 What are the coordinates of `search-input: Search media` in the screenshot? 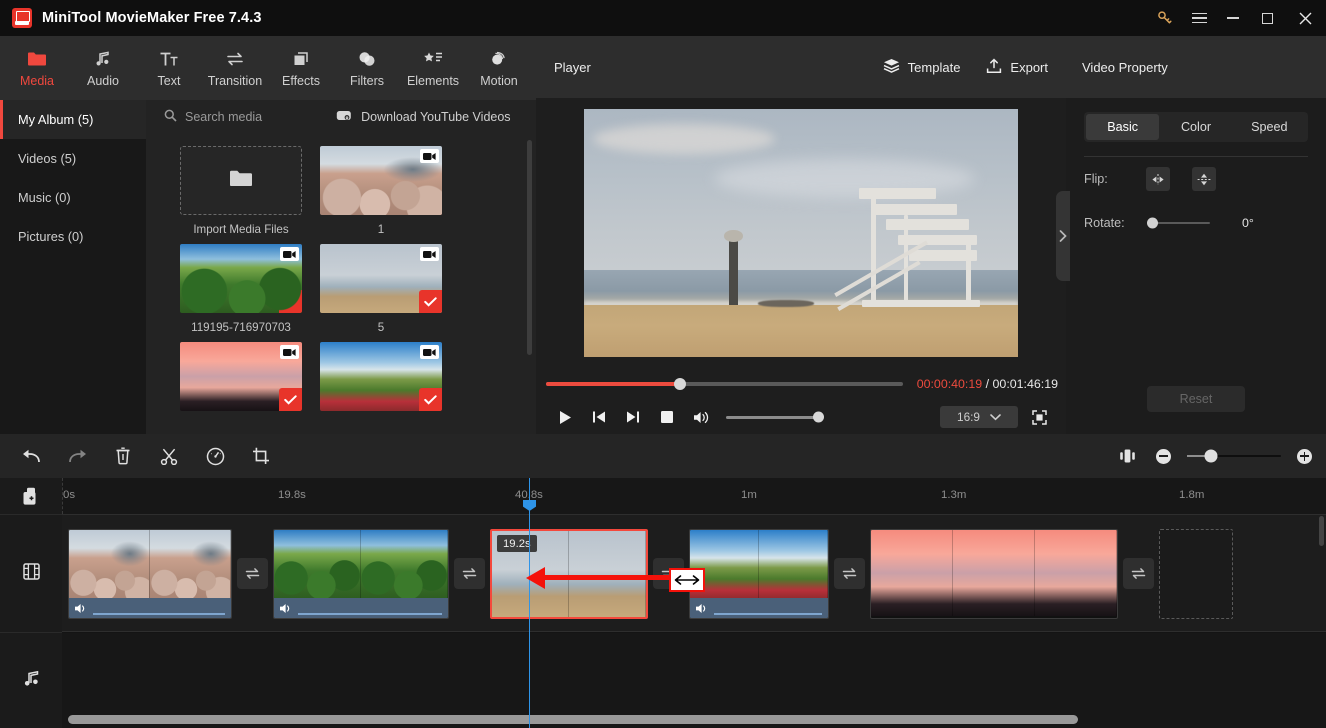 It's located at (213, 117).